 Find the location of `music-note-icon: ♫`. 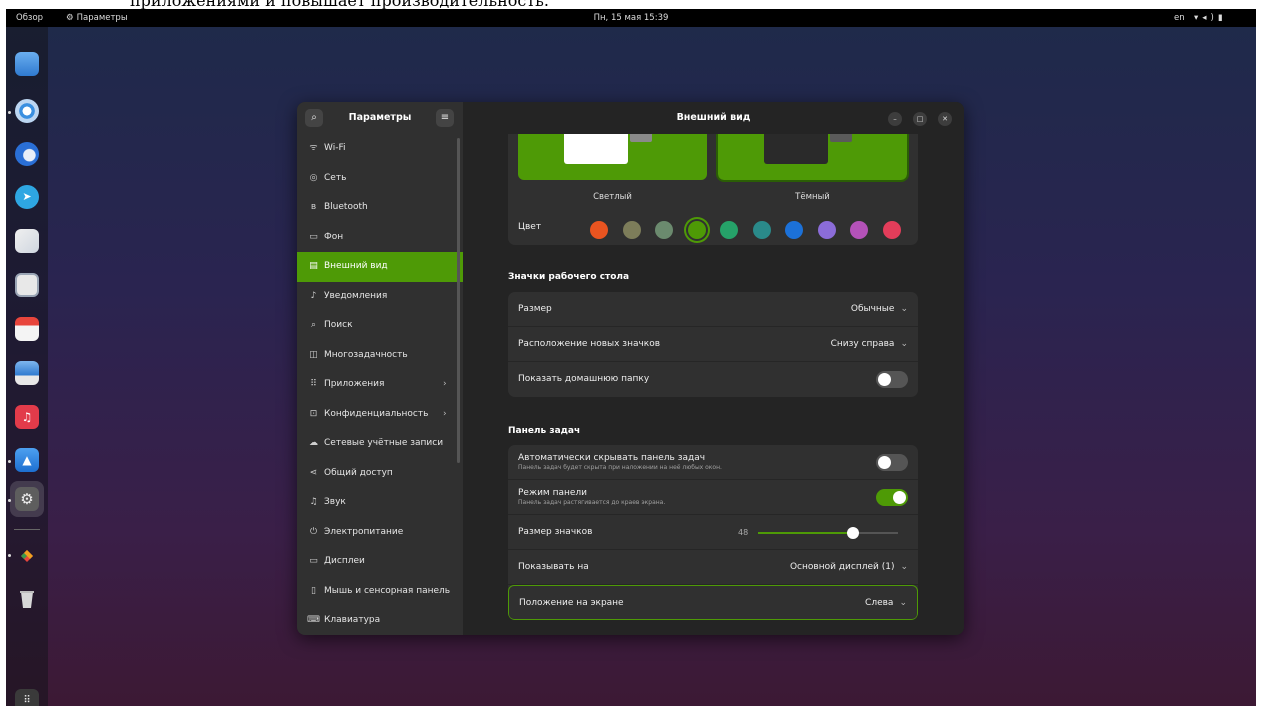

music-note-icon: ♫ is located at coordinates (313, 502).